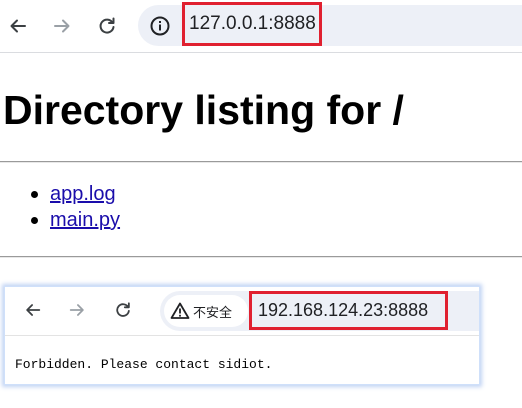  What do you see at coordinates (348, 310) in the screenshot?
I see `inset-url-highlight-box` at bounding box center [348, 310].